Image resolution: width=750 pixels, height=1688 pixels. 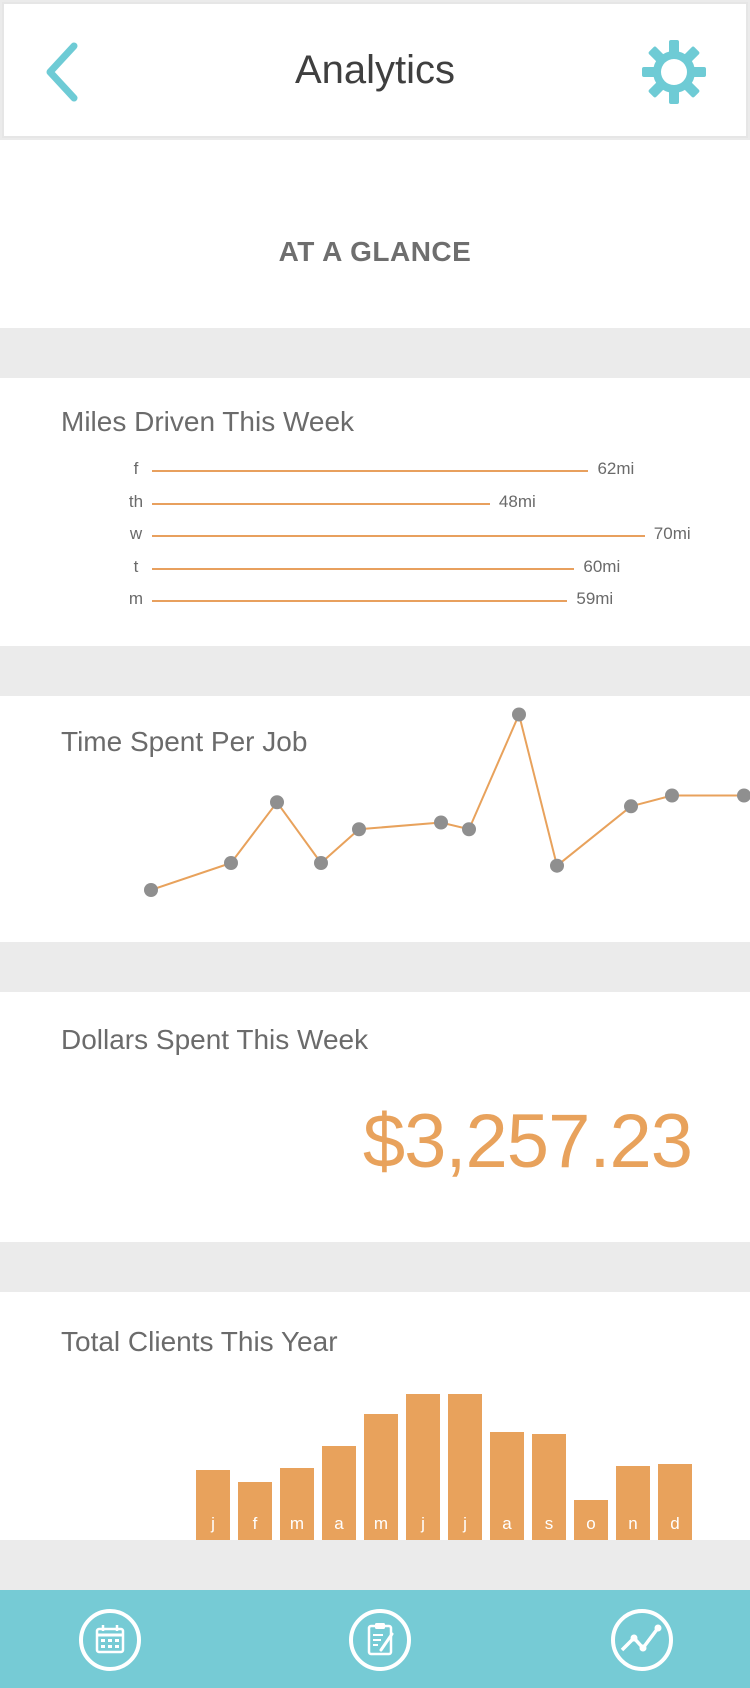 What do you see at coordinates (675, 1523) in the screenshot?
I see `clients-month-label: d` at bounding box center [675, 1523].